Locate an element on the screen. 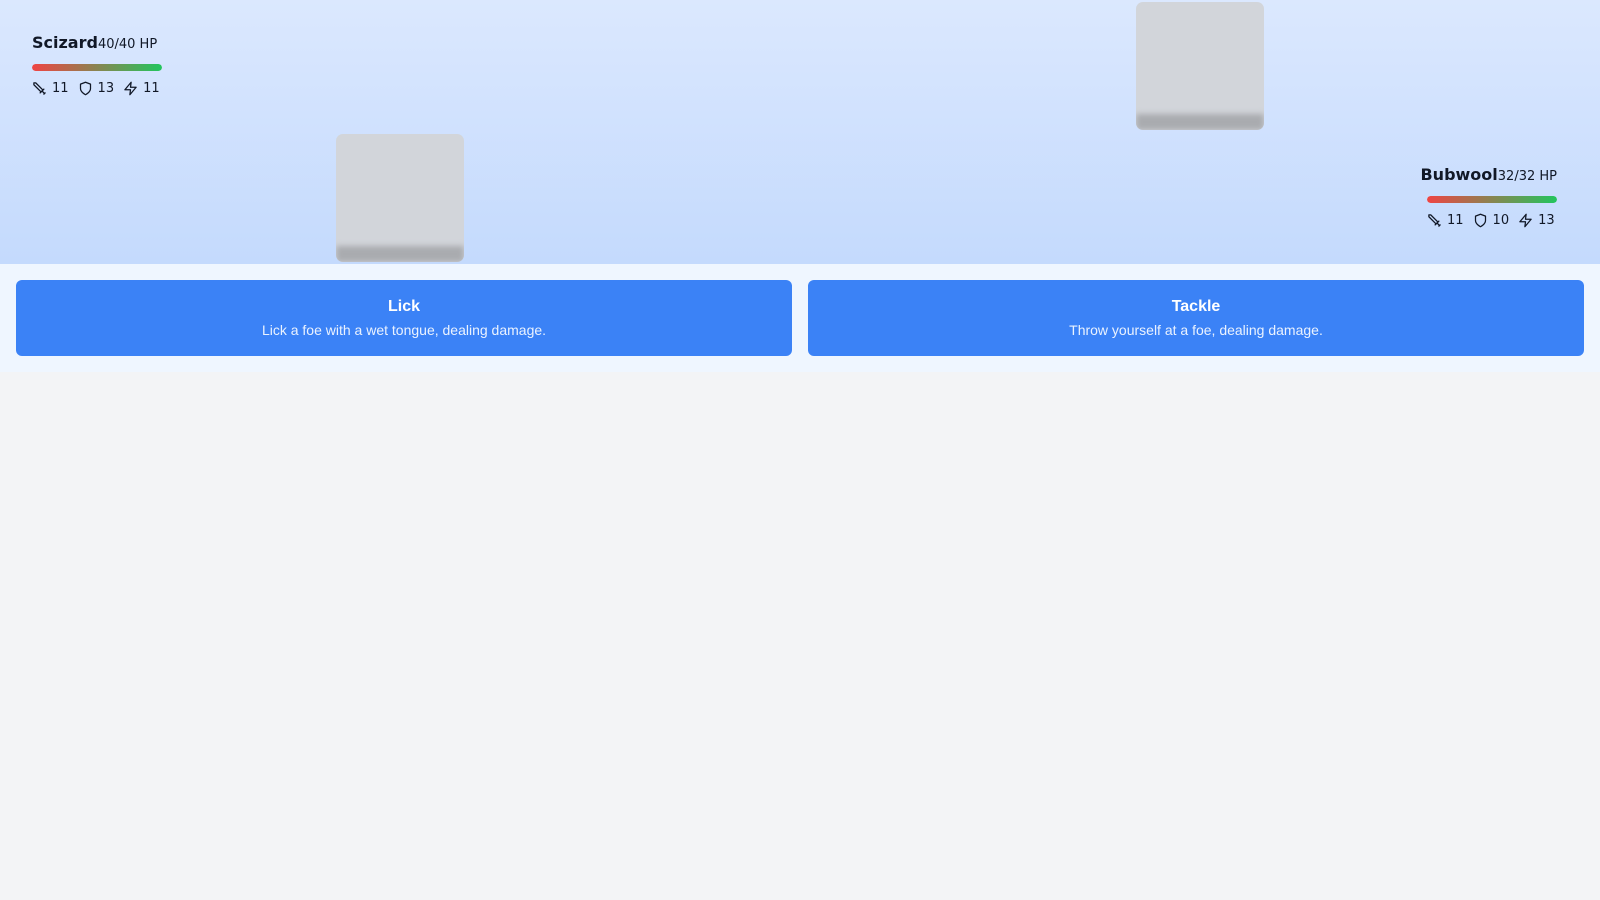 Image resolution: width=1600 pixels, height=900 pixels. enemy-defense-stat: 13 is located at coordinates (96, 88).